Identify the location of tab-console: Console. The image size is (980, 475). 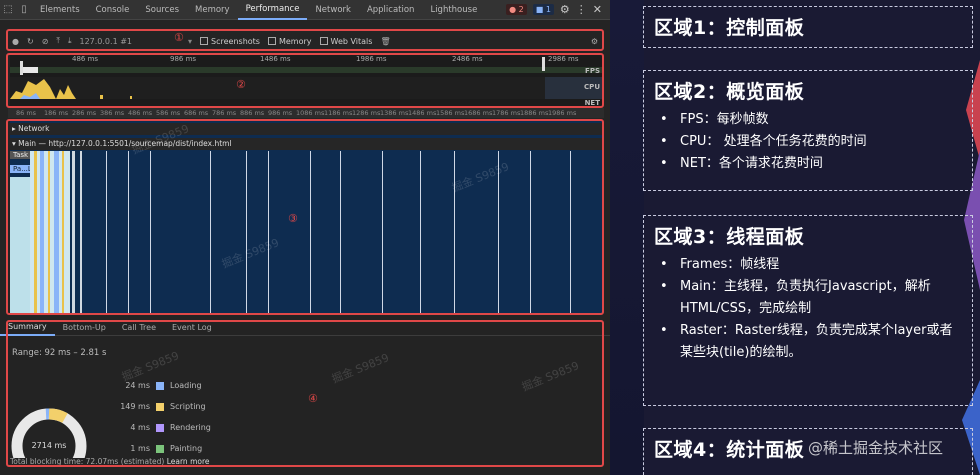
(113, 10).